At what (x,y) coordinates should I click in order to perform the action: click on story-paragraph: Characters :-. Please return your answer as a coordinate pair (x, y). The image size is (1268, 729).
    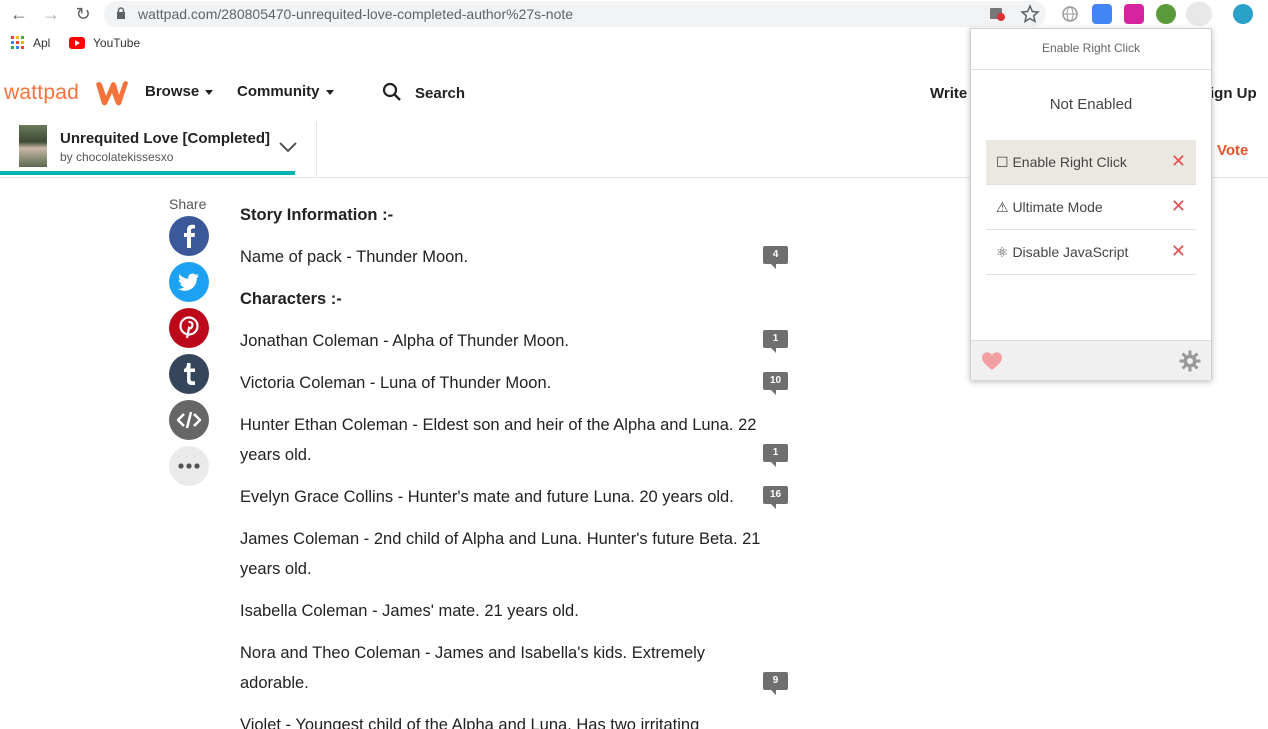
    Looking at the image, I should click on (291, 299).